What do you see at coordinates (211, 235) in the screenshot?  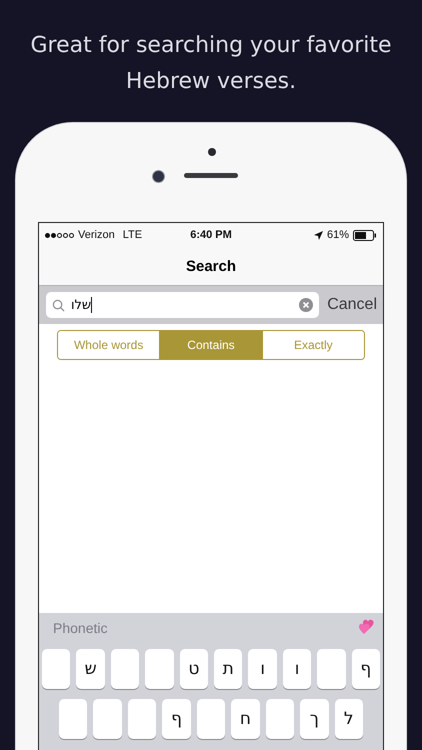 I see `clock-text: 6:40 PM` at bounding box center [211, 235].